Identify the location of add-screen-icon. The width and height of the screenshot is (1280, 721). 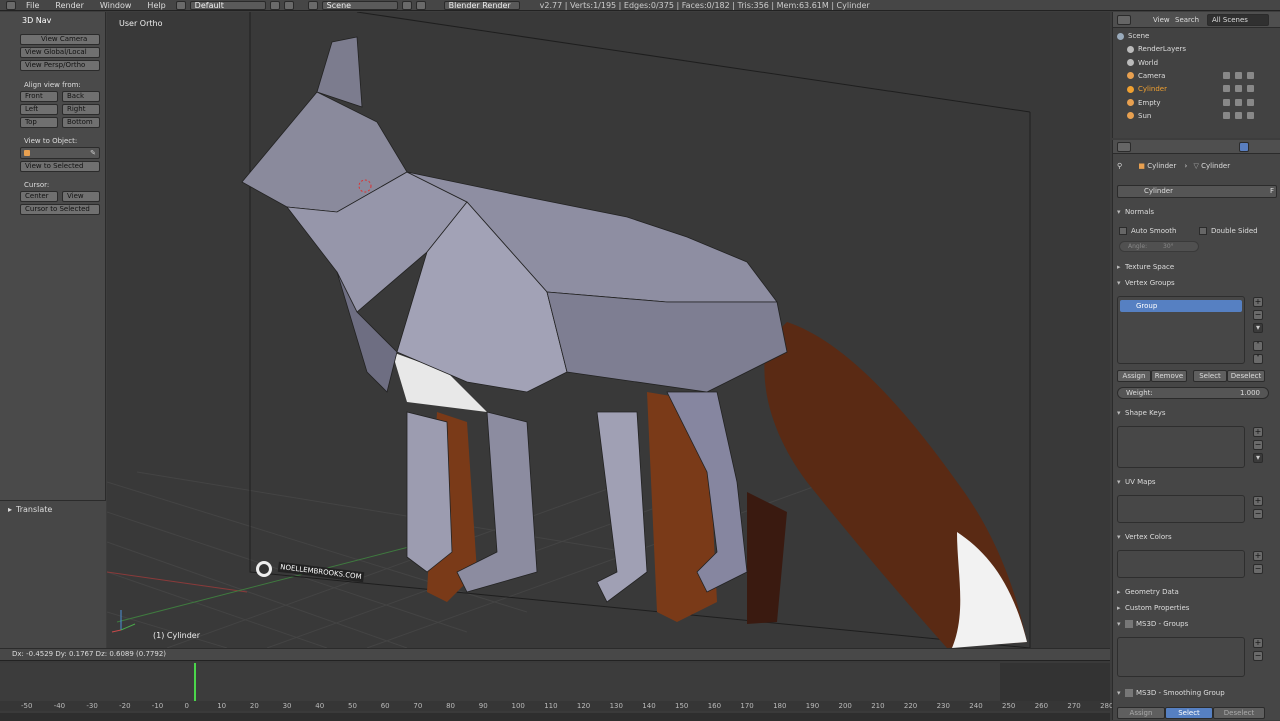
(274, 5).